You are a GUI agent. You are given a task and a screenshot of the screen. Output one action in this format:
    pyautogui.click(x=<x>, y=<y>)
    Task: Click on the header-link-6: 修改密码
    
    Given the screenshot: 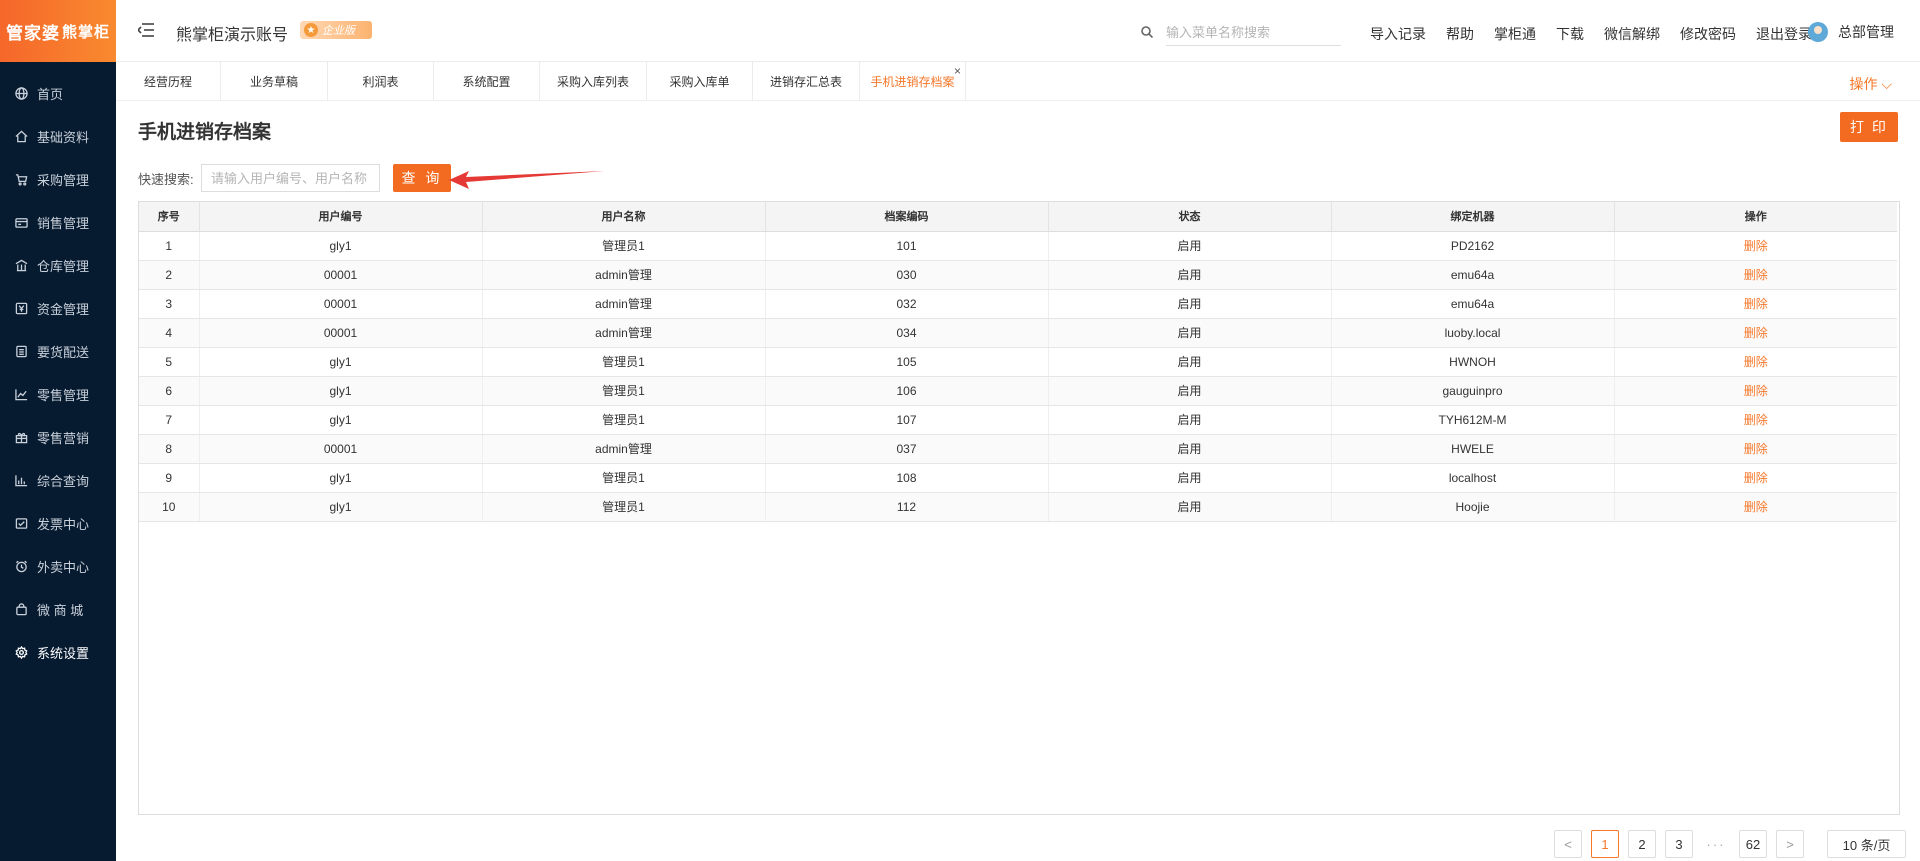 What is the action you would take?
    pyautogui.click(x=1708, y=34)
    